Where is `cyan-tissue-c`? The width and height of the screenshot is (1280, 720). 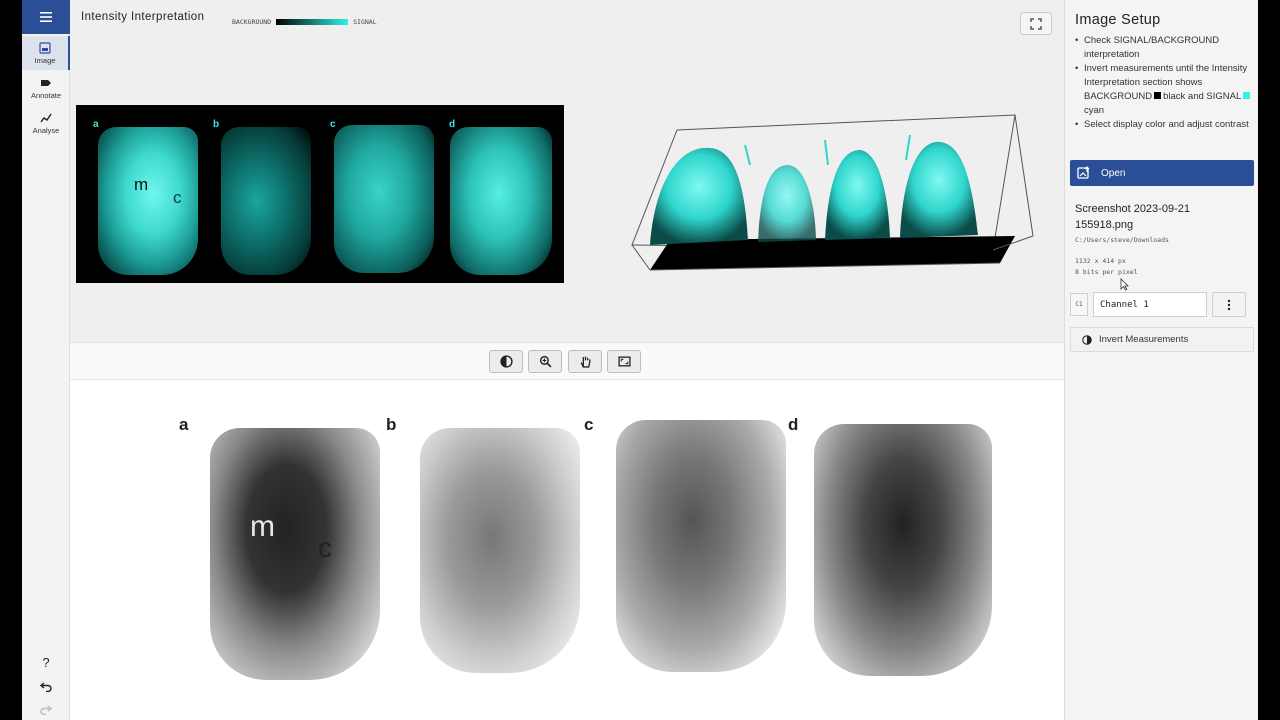 cyan-tissue-c is located at coordinates (384, 199).